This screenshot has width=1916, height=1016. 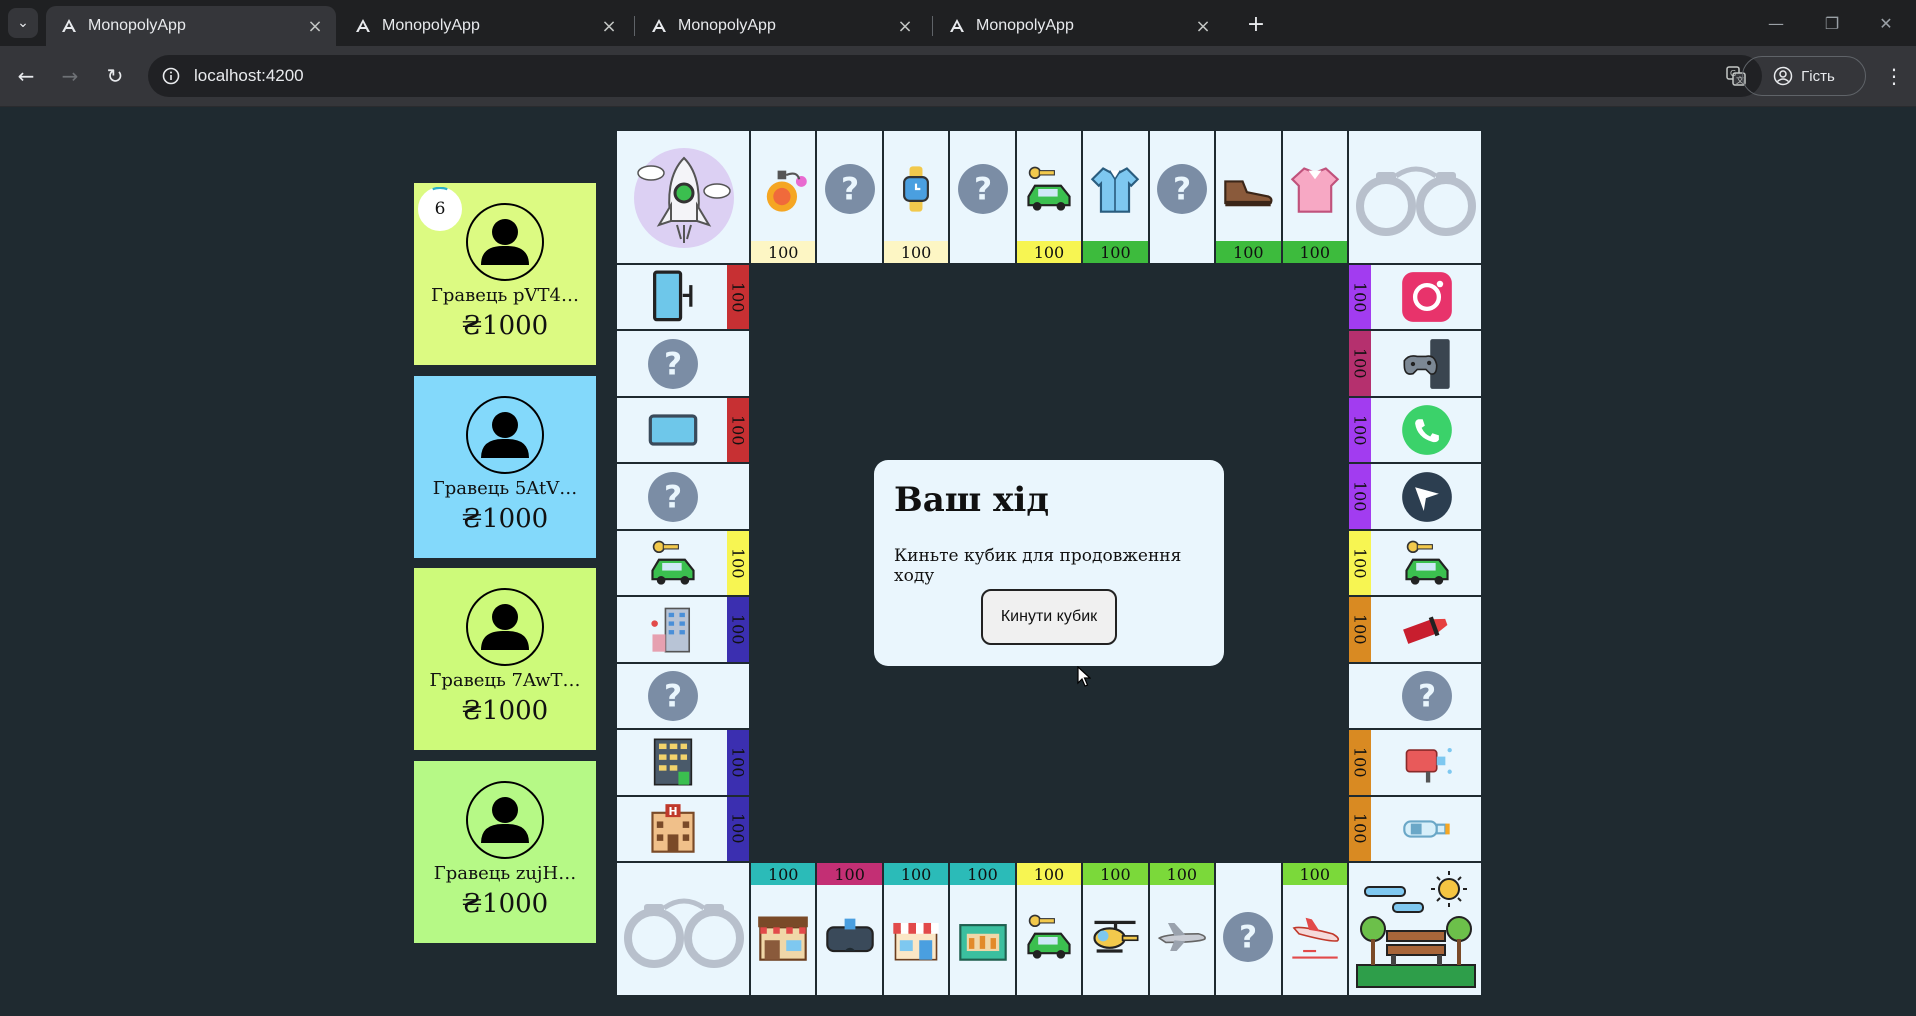 I want to click on board-cell-bottom-2: 100, so click(x=849, y=929).